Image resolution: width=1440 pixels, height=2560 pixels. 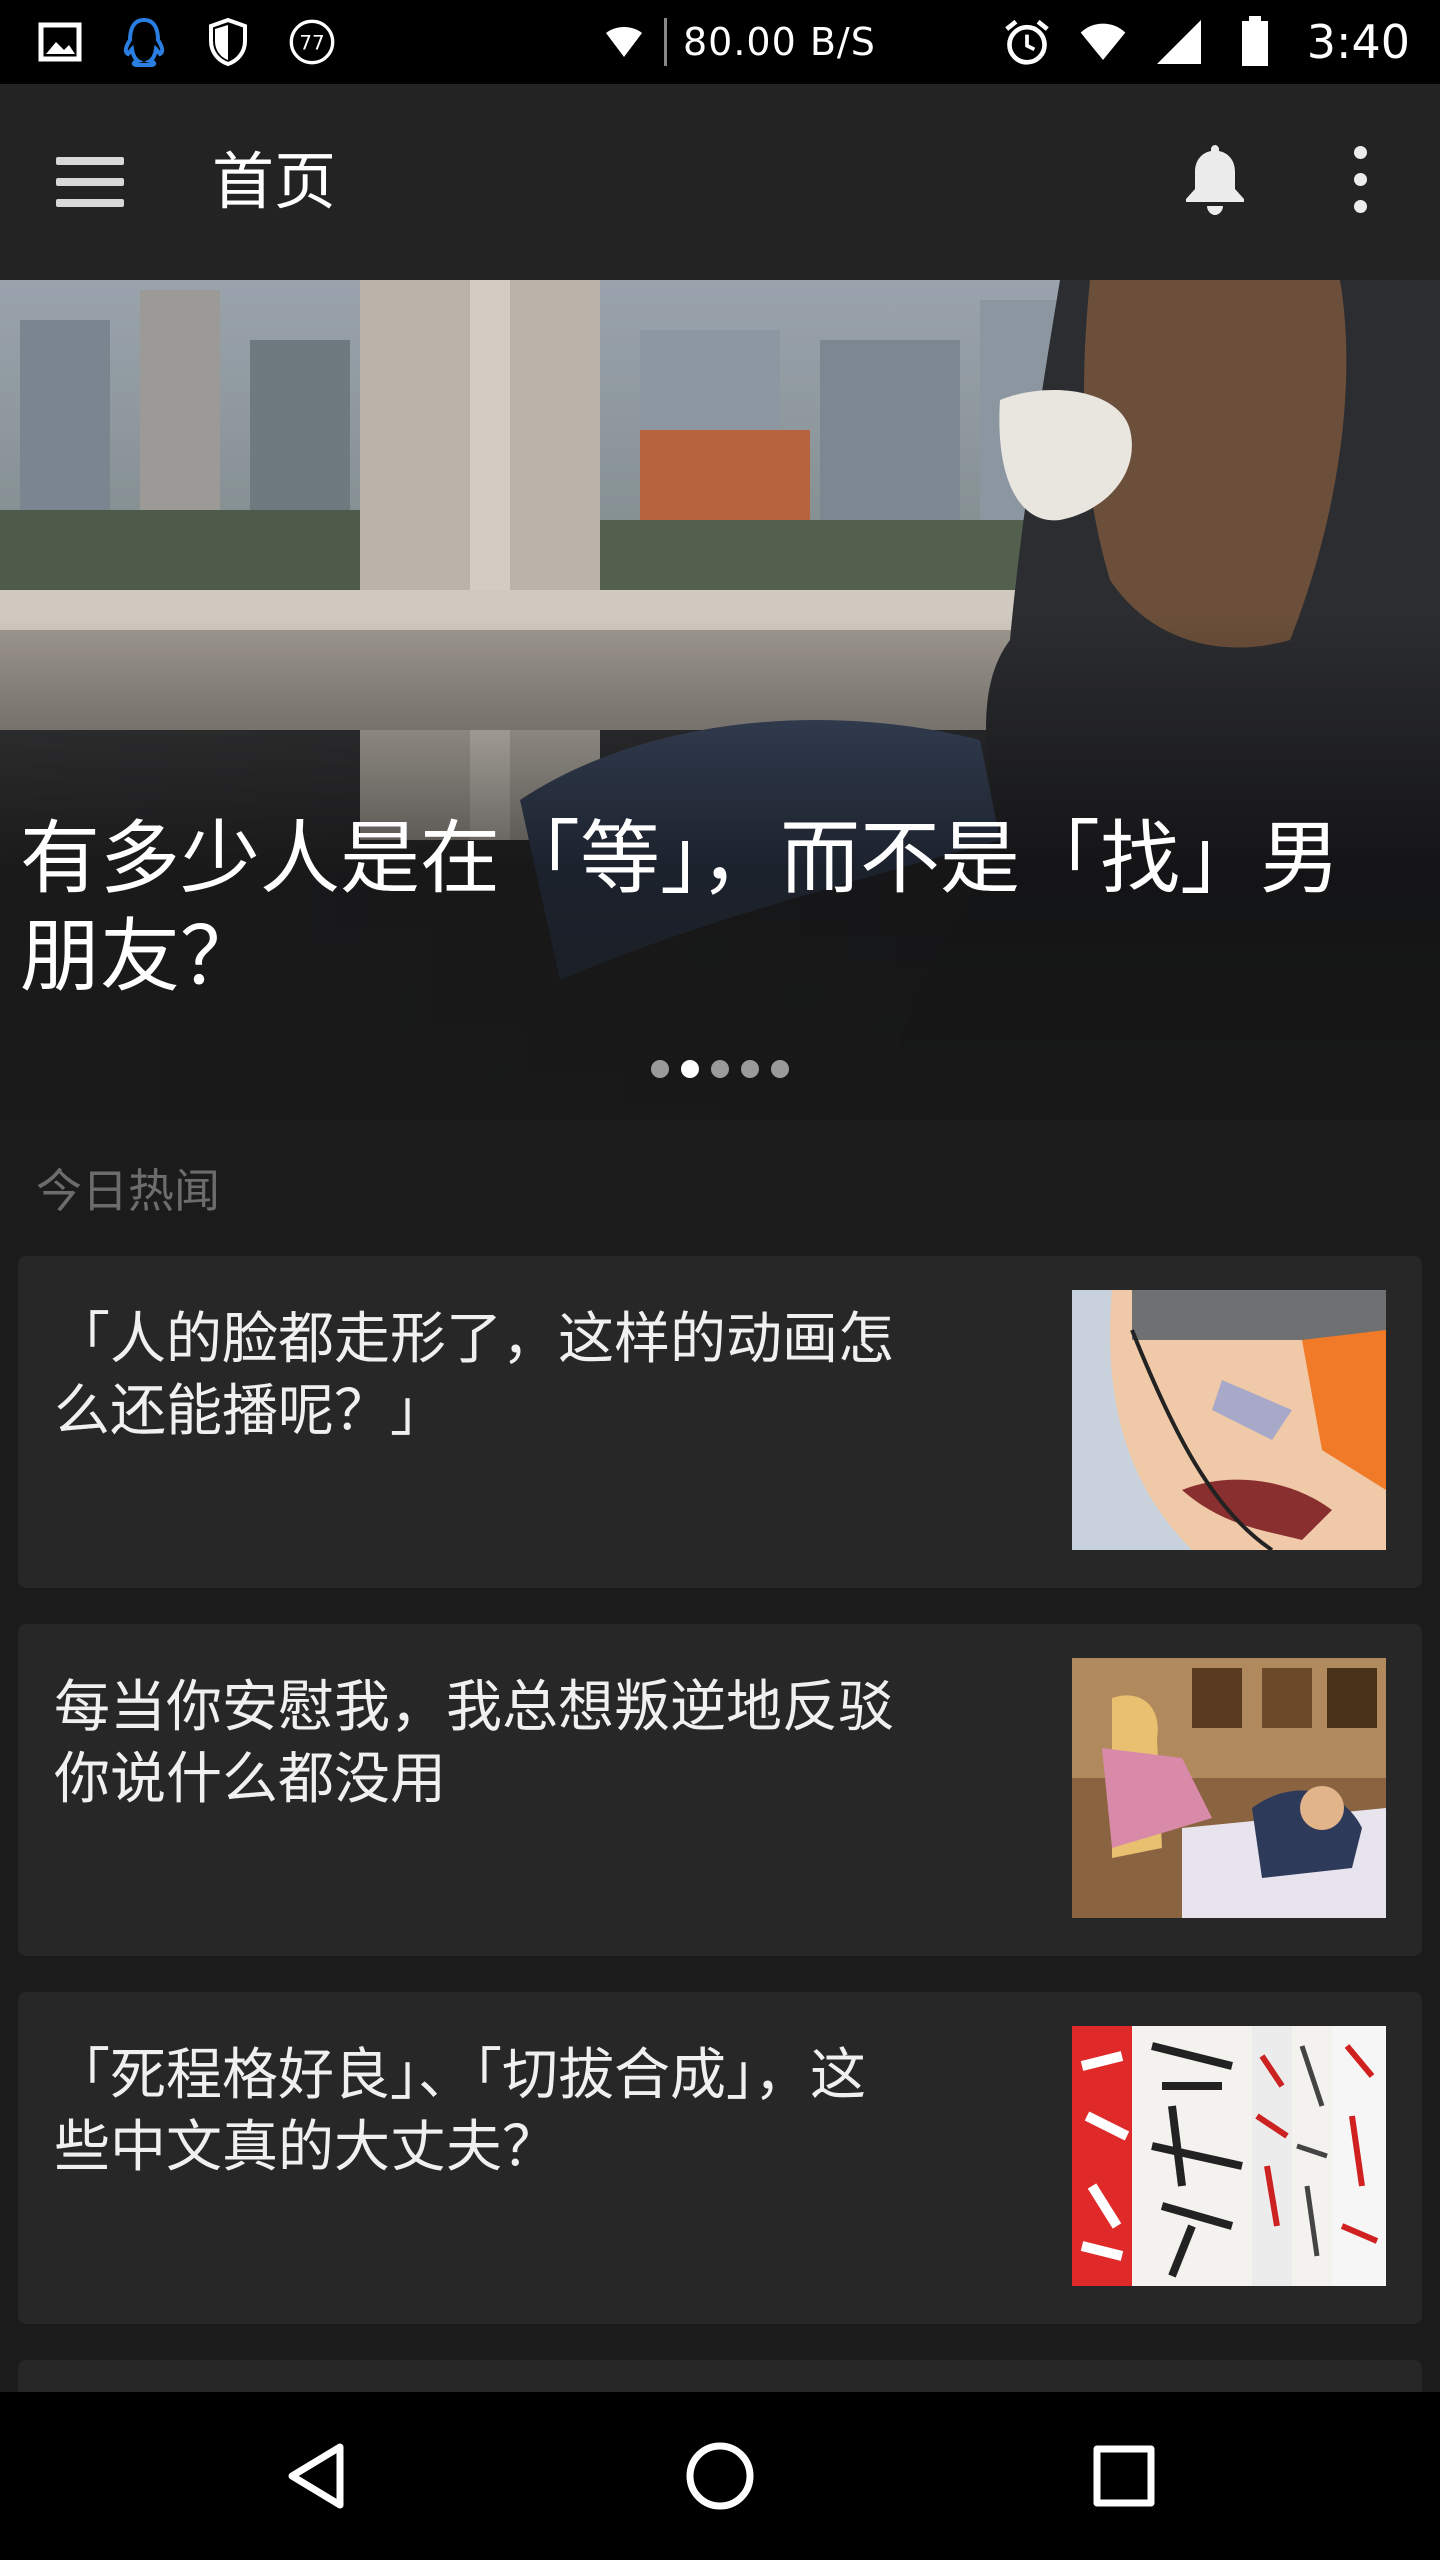 What do you see at coordinates (1179, 42) in the screenshot?
I see `signal-icon` at bounding box center [1179, 42].